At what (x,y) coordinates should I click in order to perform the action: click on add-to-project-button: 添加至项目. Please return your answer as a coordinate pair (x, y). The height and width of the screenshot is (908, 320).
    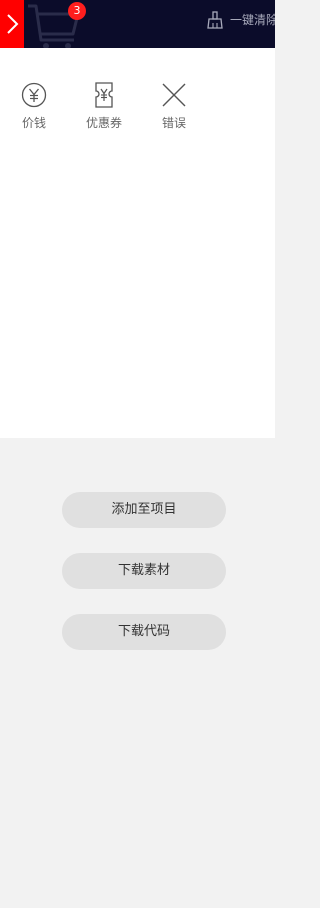
    Looking at the image, I should click on (144, 510).